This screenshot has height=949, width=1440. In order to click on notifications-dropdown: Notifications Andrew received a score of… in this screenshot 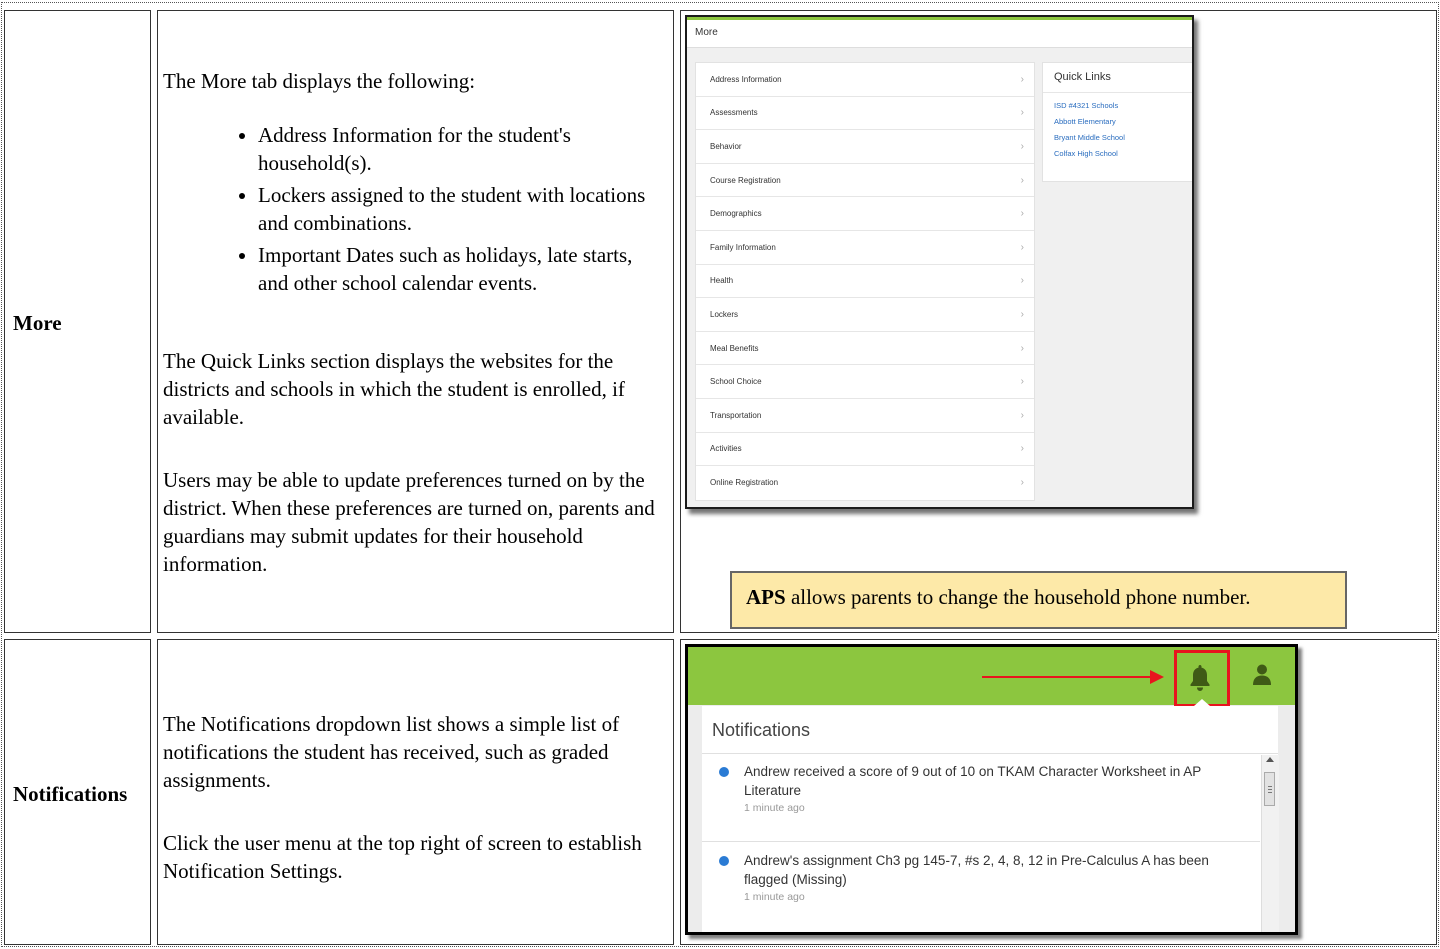, I will do `click(990, 819)`.